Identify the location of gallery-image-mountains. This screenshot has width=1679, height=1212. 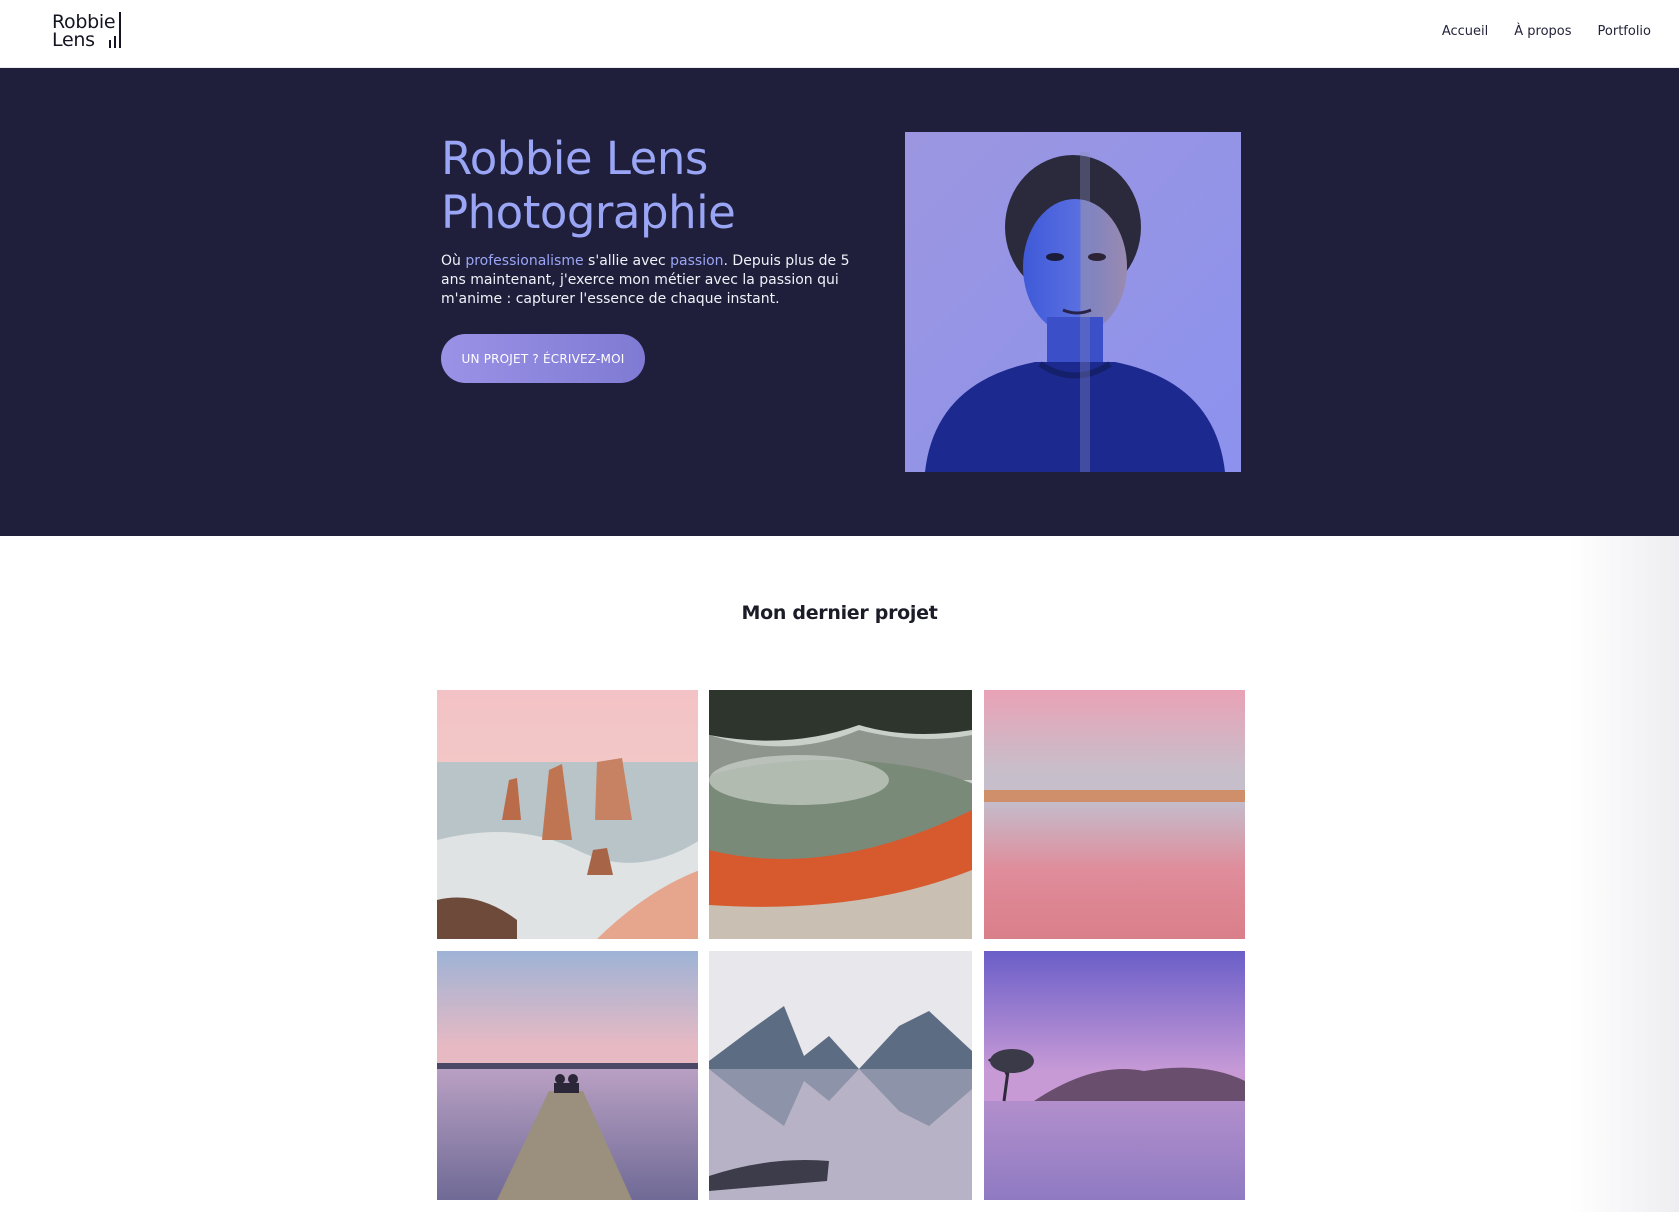
(840, 1075).